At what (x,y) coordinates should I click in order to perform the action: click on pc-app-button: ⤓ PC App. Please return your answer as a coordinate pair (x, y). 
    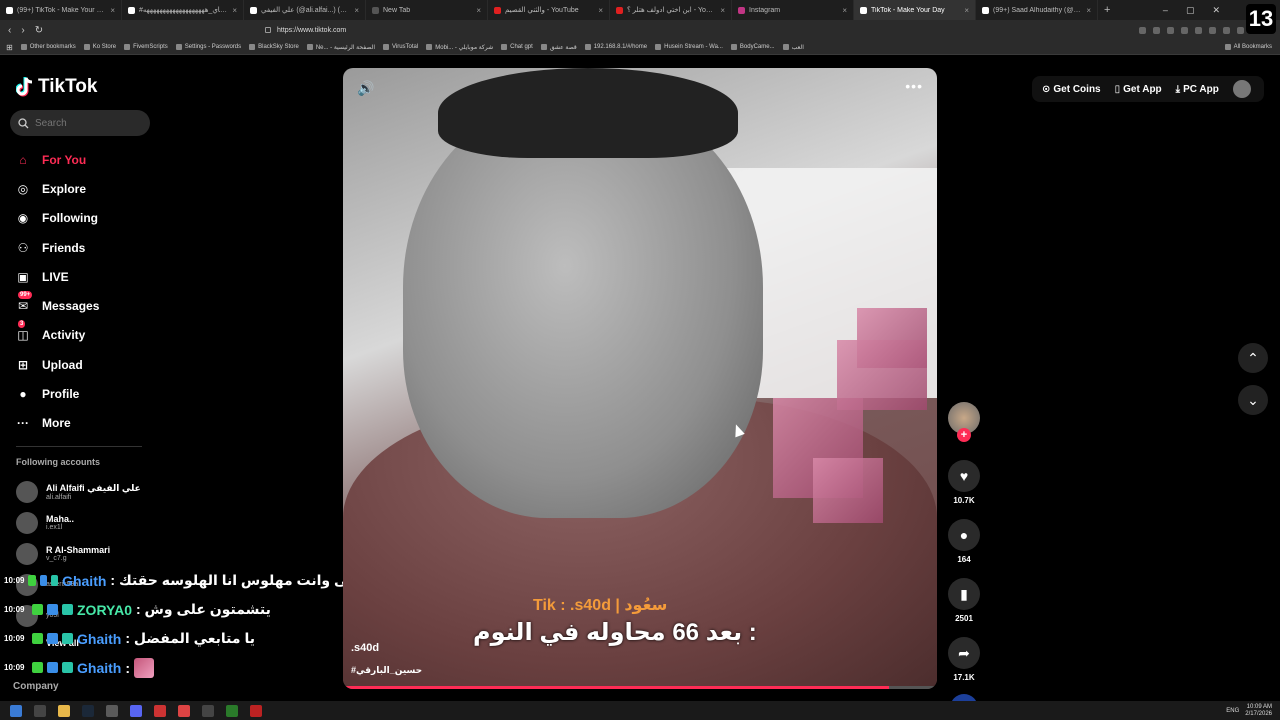
    Looking at the image, I should click on (1197, 89).